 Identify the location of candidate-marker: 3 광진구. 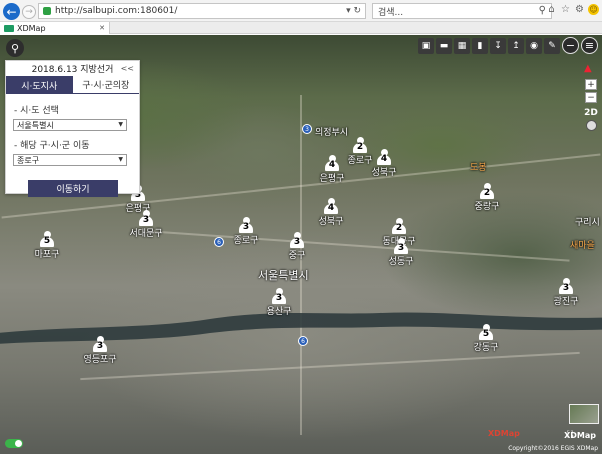
(566, 292).